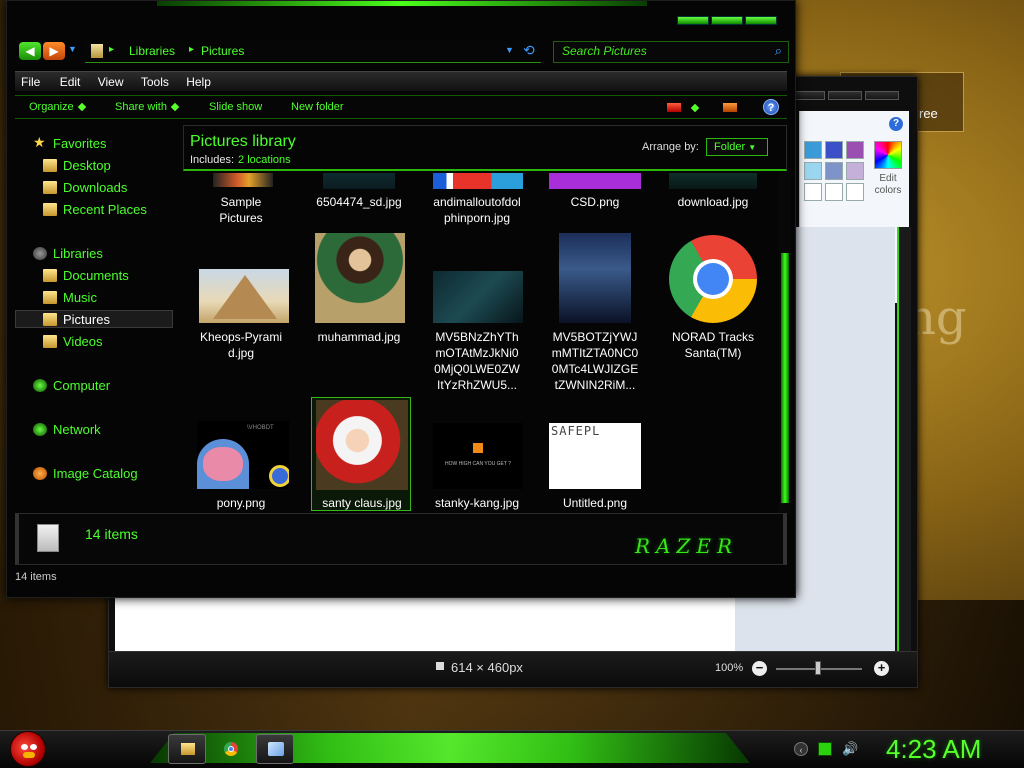  Describe the element at coordinates (94, 298) in the screenshot. I see `nav-music: Music` at that location.